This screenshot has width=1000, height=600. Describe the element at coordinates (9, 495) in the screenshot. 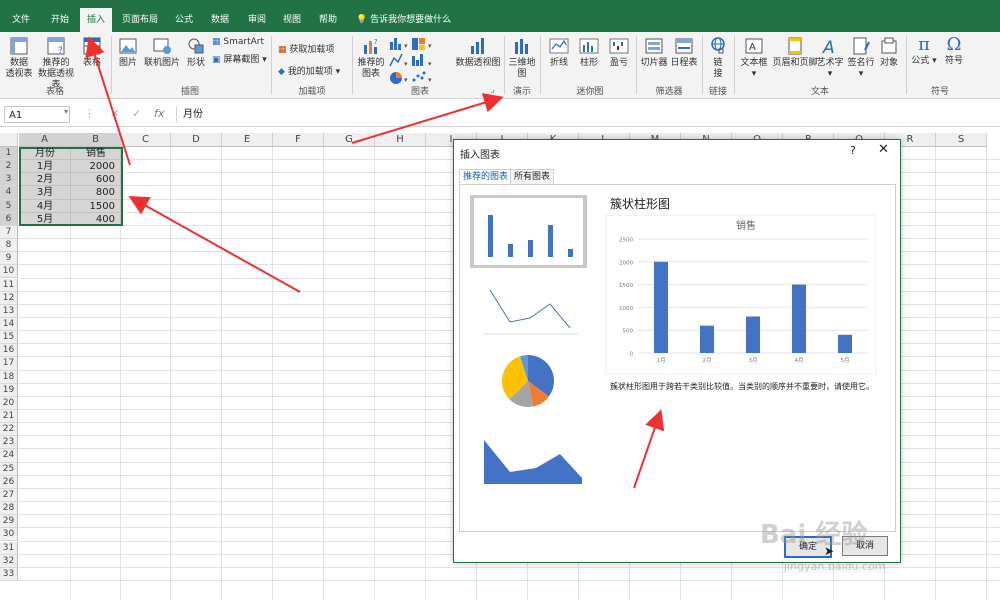

I see `row-header: 27` at that location.